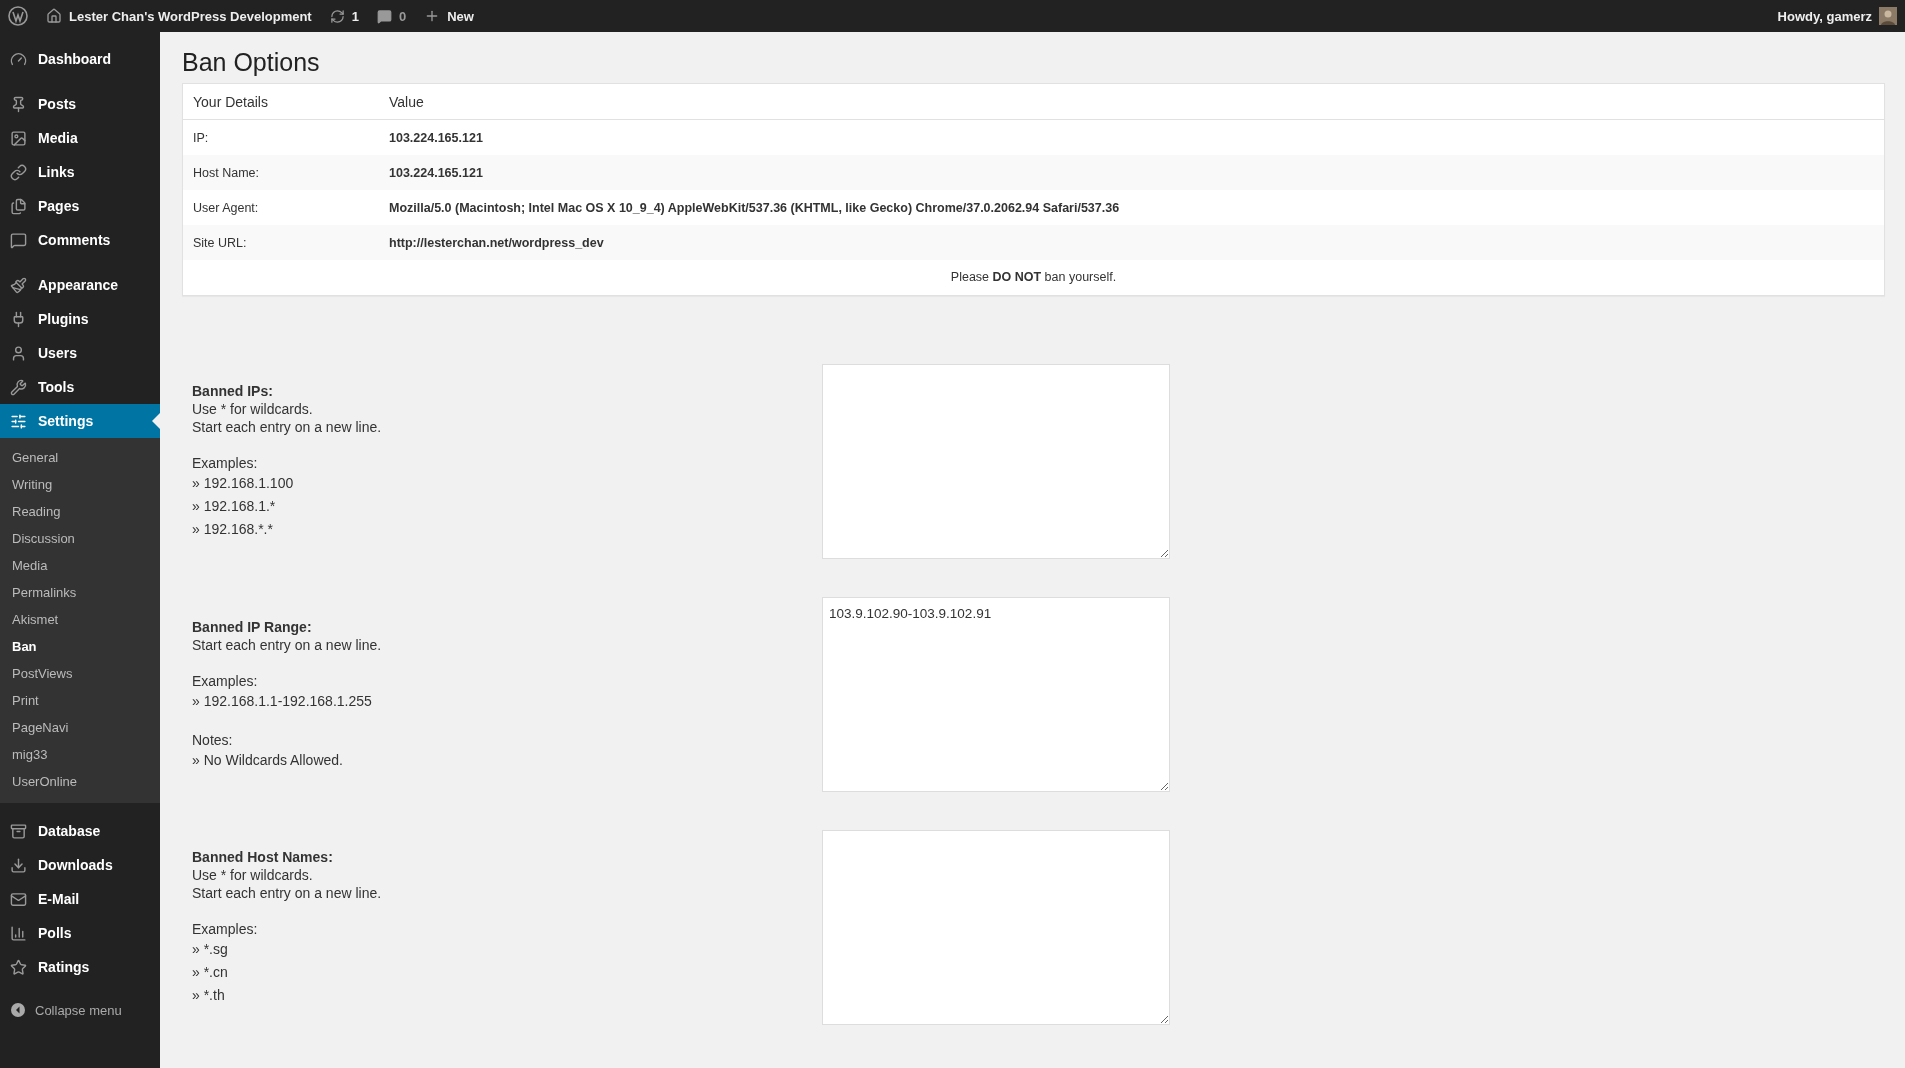  What do you see at coordinates (252, 626) in the screenshot?
I see `field-title: Banned IP Range:` at bounding box center [252, 626].